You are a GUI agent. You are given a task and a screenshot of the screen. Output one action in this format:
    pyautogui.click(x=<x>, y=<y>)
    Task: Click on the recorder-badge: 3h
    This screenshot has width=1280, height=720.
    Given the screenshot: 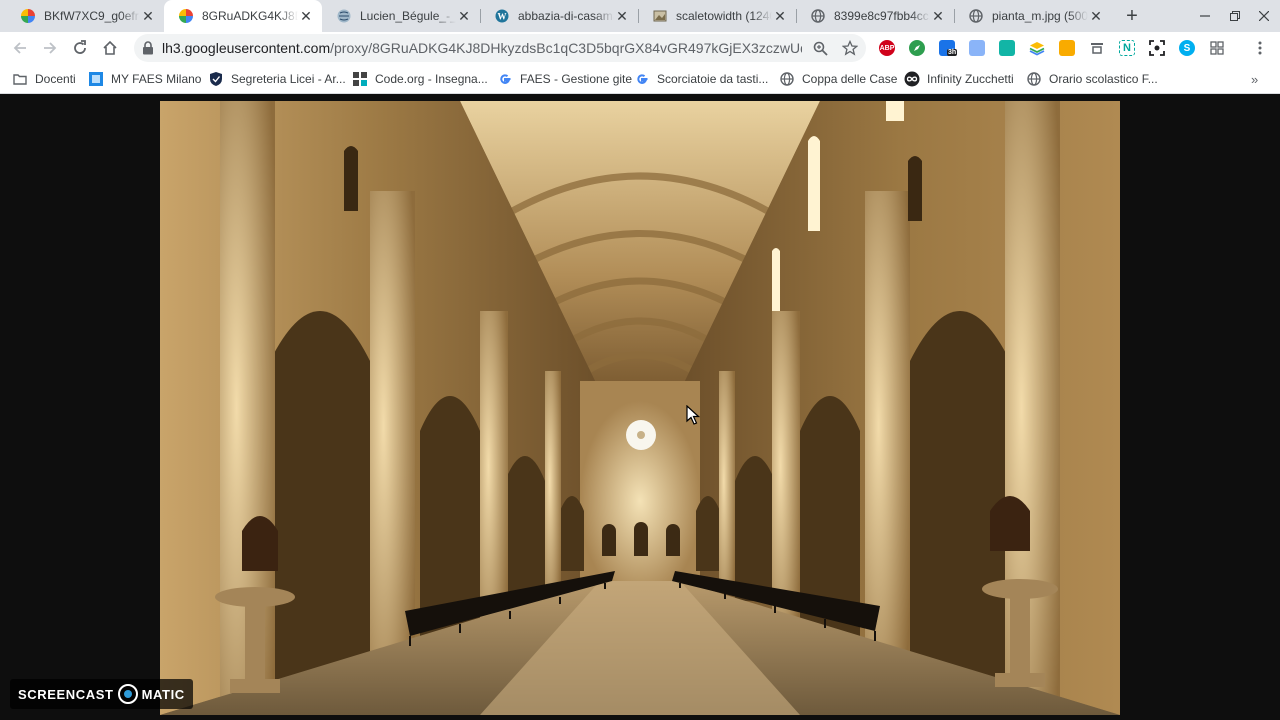 What is the action you would take?
    pyautogui.click(x=952, y=52)
    